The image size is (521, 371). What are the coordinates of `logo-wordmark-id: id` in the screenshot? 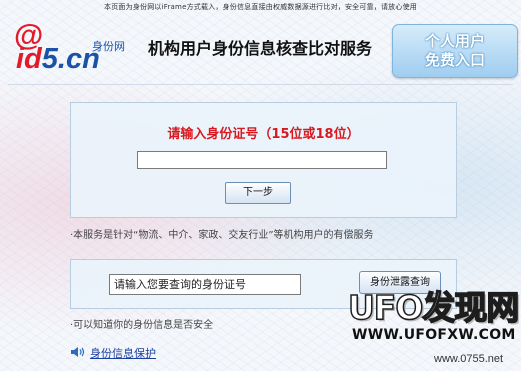 It's located at (29, 59).